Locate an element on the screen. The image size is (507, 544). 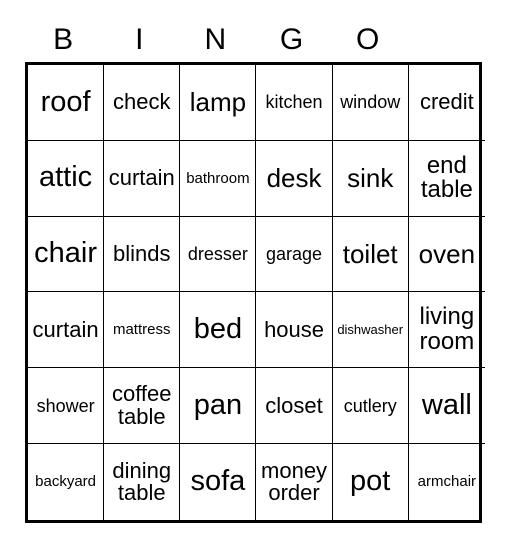
bingo-cell: sofa is located at coordinates (218, 482).